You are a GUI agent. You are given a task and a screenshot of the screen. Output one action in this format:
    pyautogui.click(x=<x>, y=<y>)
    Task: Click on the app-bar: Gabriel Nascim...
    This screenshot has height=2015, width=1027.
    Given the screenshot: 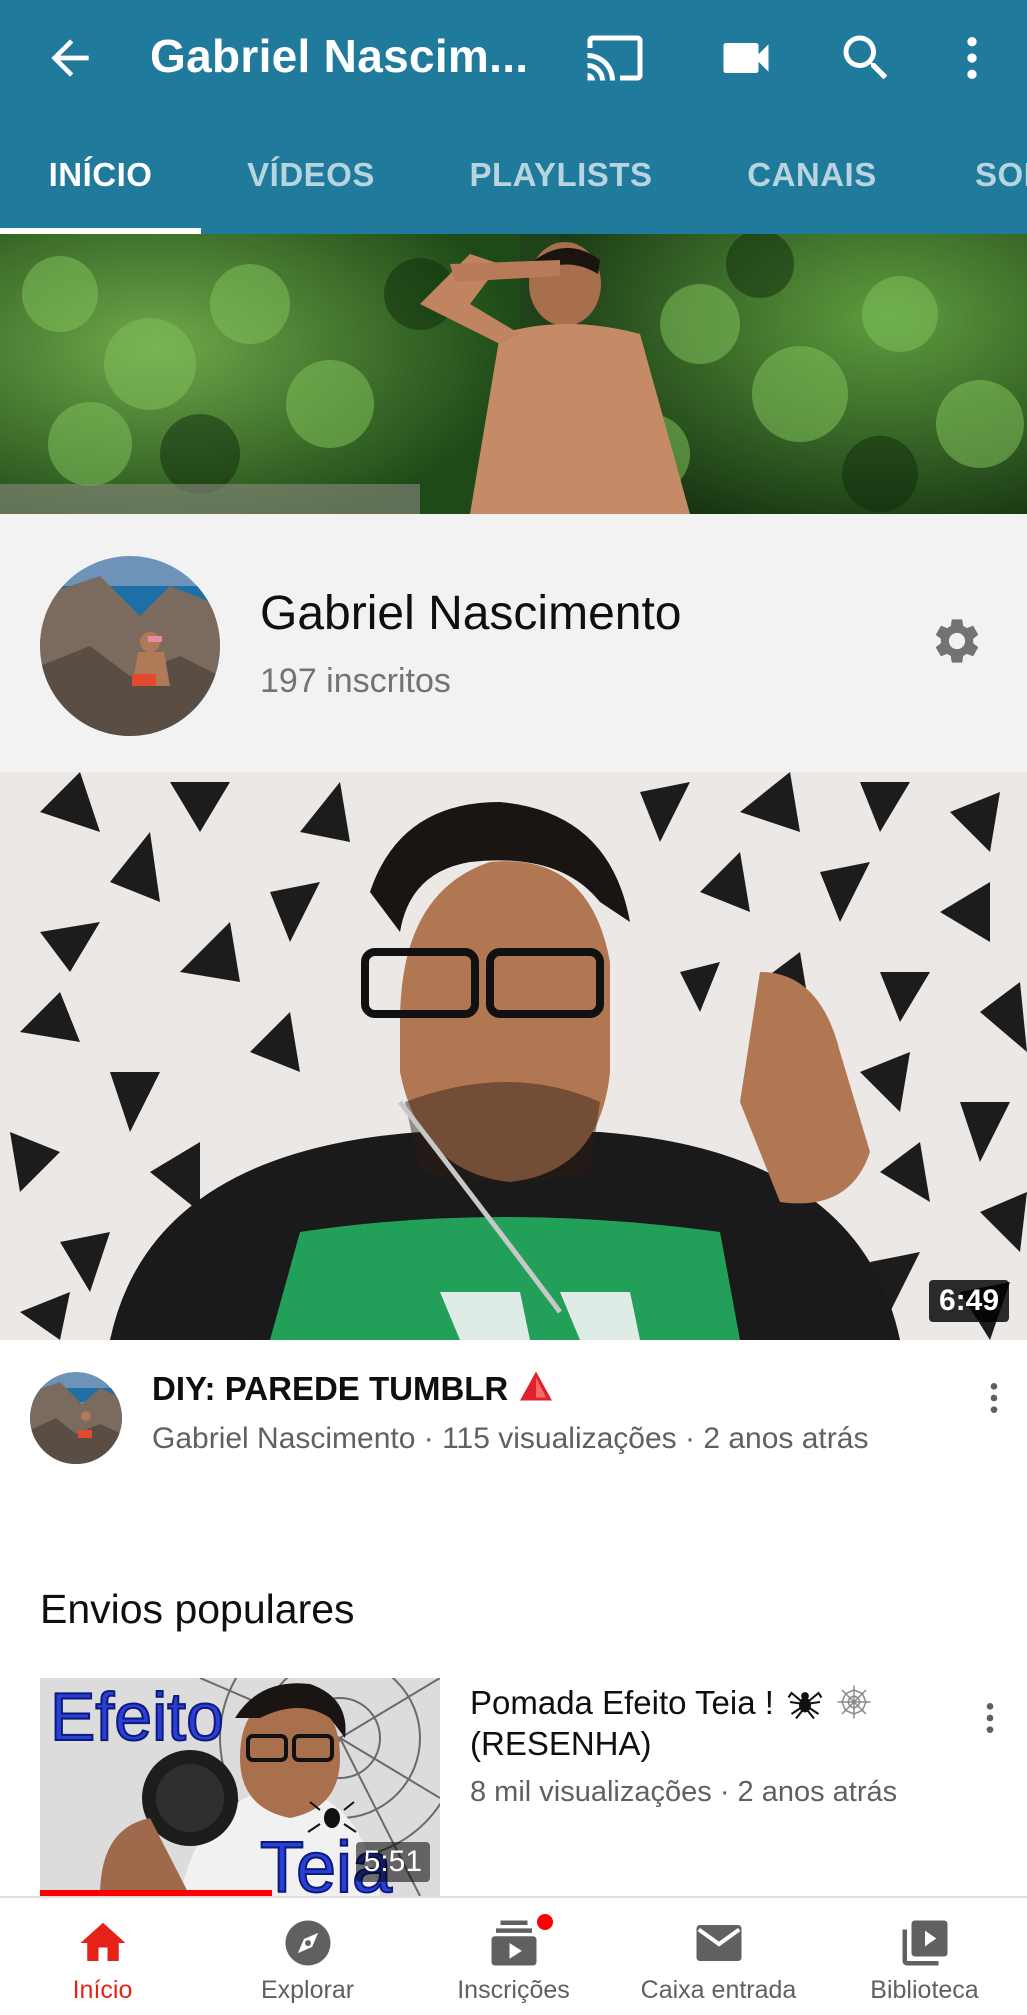 What is the action you would take?
    pyautogui.click(x=513, y=56)
    